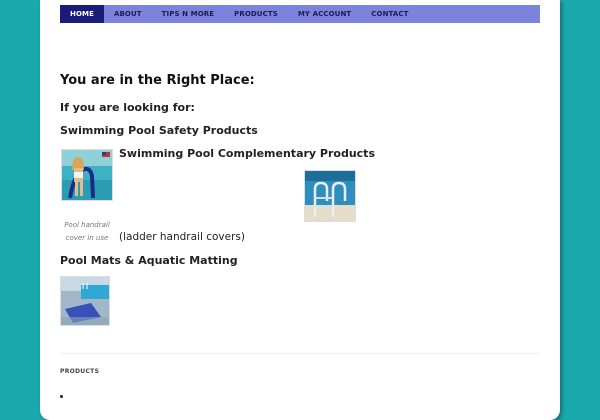 Image resolution: width=600 pixels, height=420 pixels. I want to click on handrail-cover-photo, so click(87, 175).